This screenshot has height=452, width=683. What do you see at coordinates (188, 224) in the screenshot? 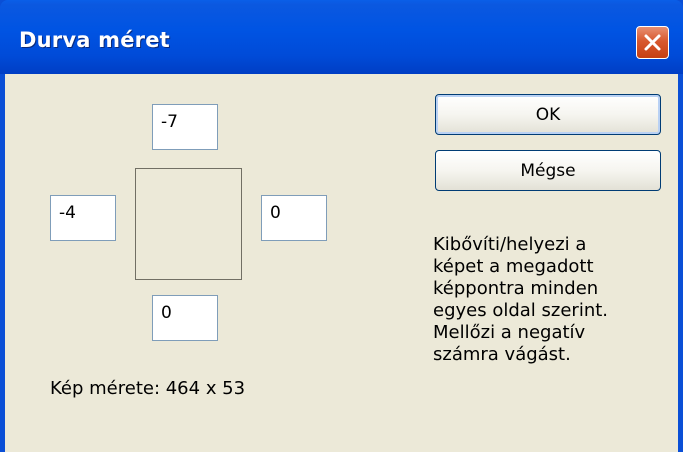
I see `image-preview-box` at bounding box center [188, 224].